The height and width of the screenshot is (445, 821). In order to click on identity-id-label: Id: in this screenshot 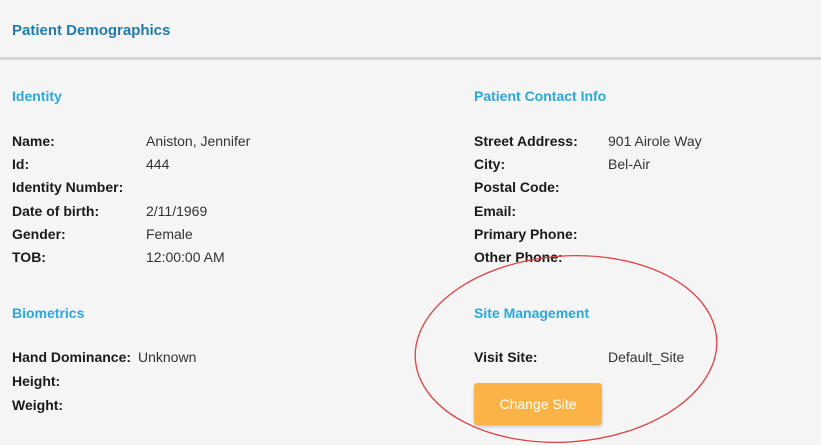, I will do `click(21, 164)`.